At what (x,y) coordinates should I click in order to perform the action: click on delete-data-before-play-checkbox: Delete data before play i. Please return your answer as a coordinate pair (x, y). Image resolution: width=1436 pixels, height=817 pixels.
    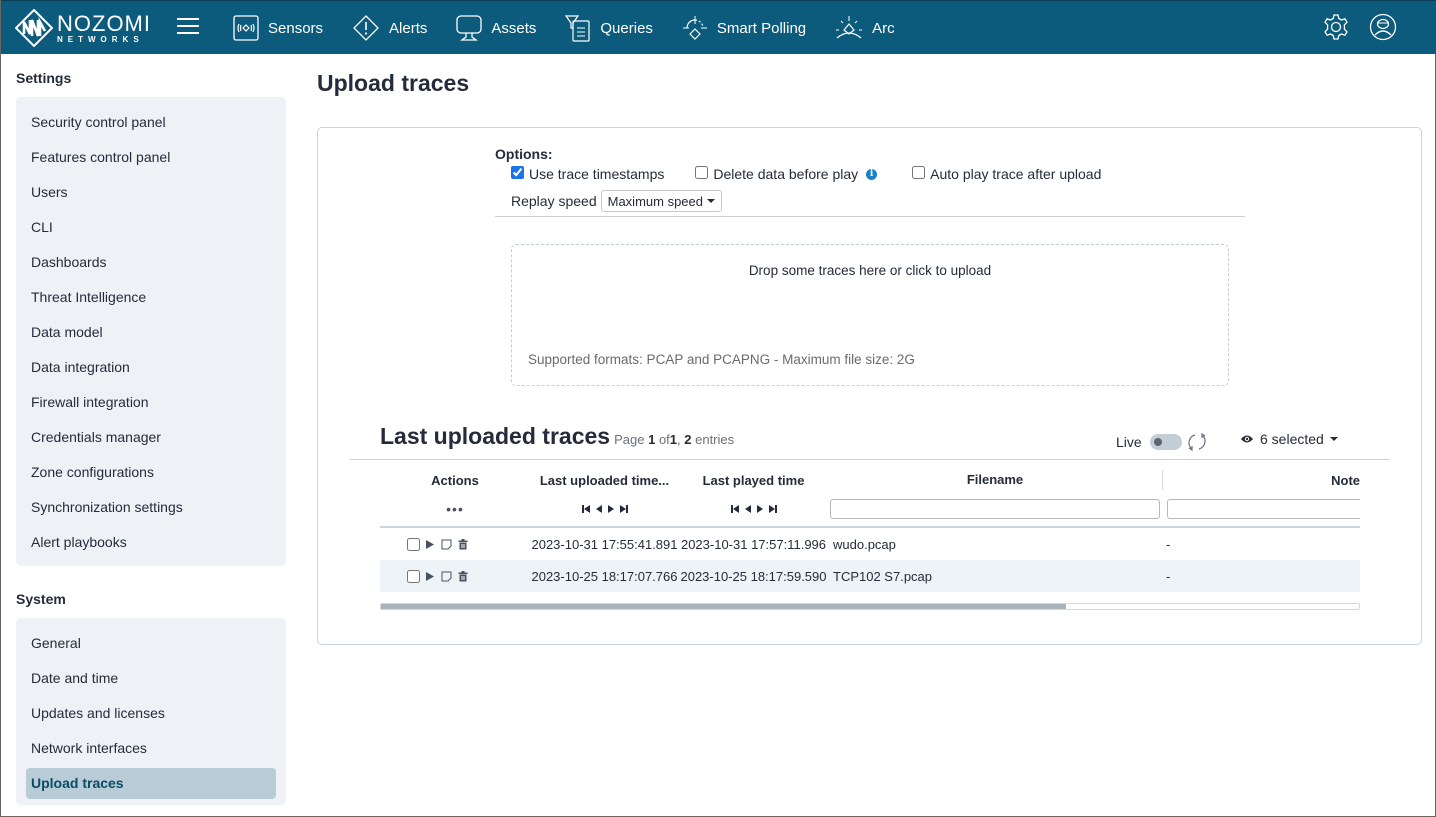
    Looking at the image, I should click on (786, 173).